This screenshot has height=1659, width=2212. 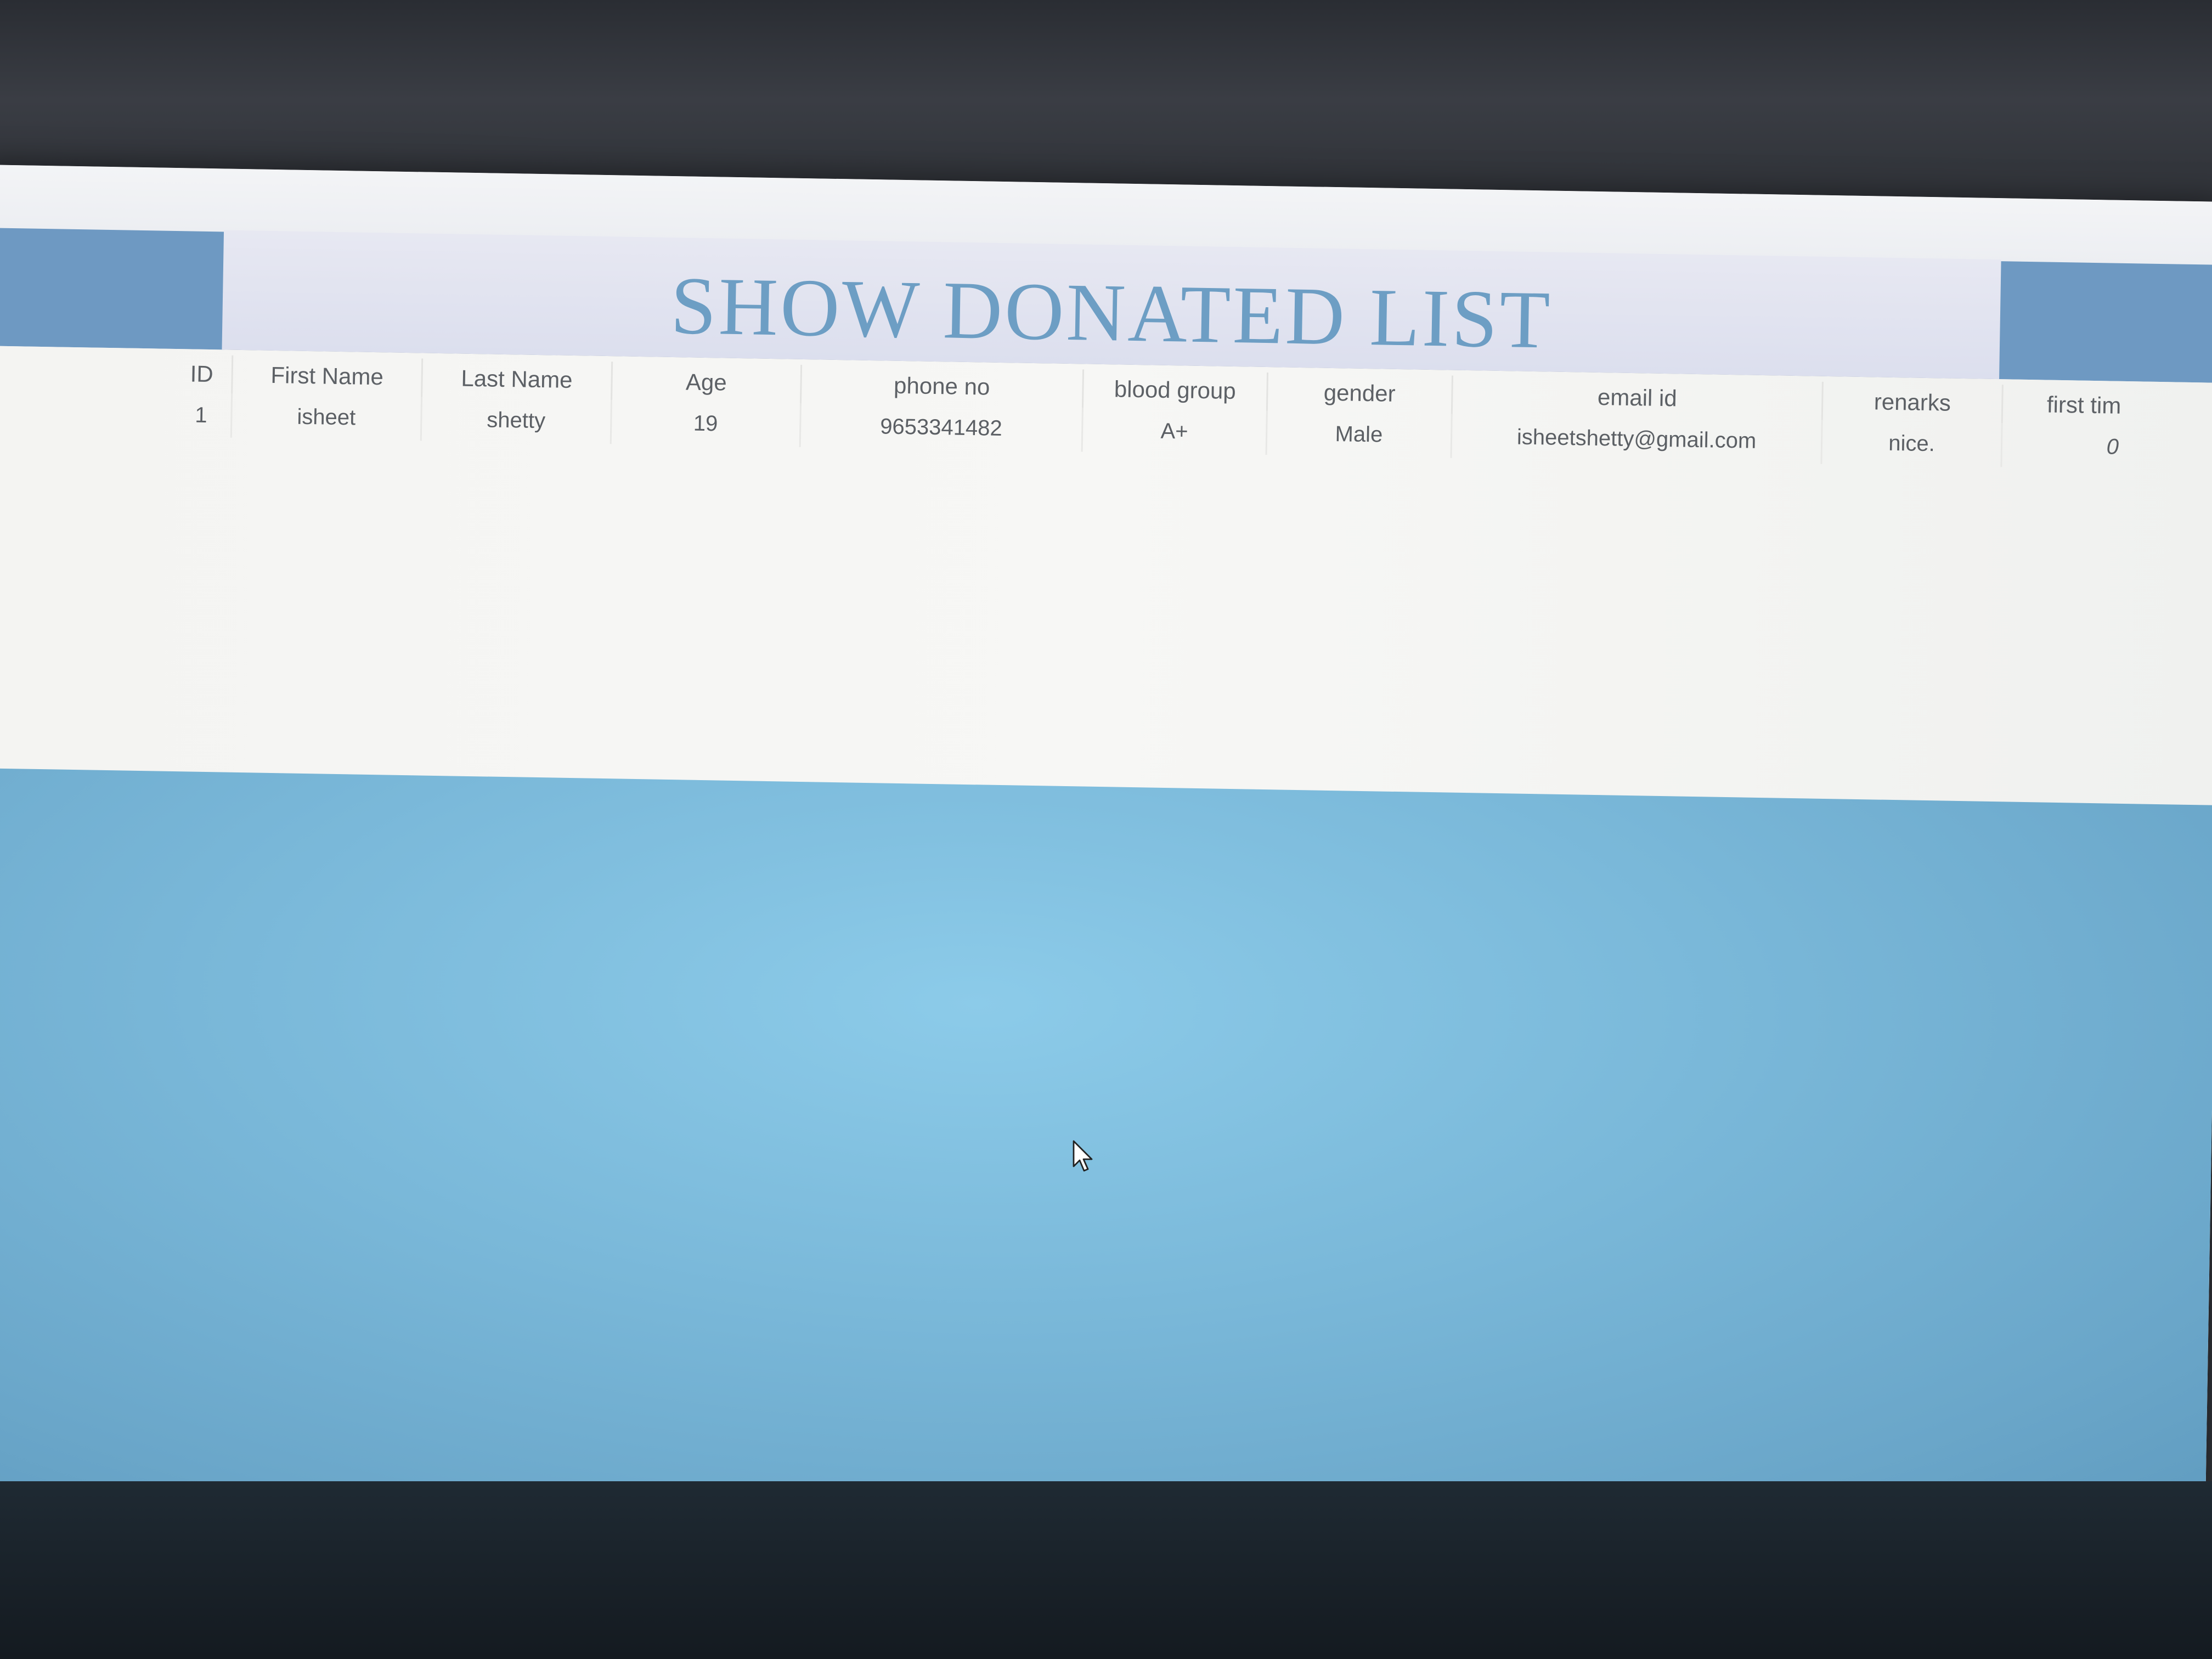 I want to click on cell-phone-no: 9653341482, so click(x=941, y=428).